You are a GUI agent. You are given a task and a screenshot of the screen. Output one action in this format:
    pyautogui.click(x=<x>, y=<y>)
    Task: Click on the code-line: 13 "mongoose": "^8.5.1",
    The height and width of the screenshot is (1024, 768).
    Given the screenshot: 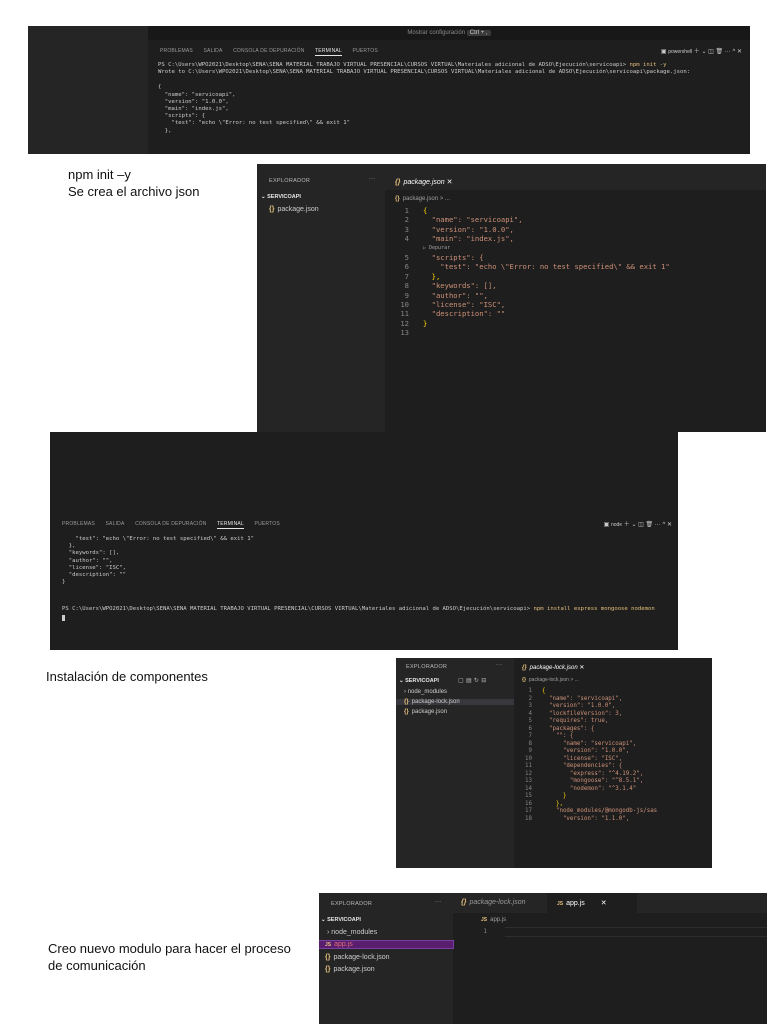 What is the action you would take?
    pyautogui.click(x=584, y=781)
    